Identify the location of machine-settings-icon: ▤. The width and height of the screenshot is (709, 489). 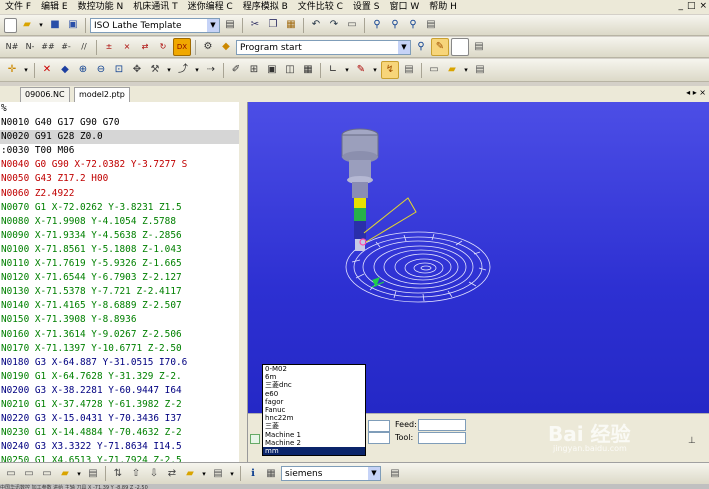
(395, 474).